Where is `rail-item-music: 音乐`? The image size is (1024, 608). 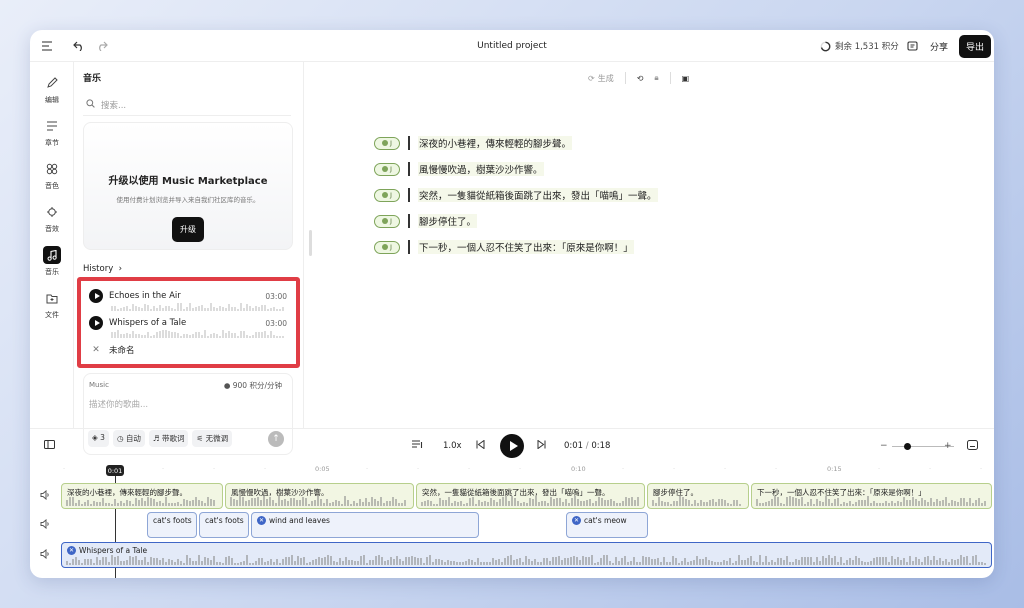 rail-item-music: 音乐 is located at coordinates (52, 261).